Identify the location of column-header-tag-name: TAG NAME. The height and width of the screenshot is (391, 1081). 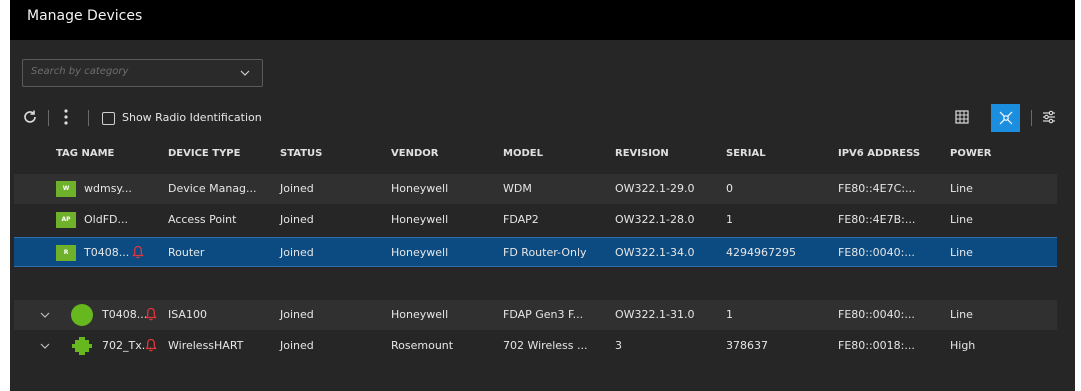
(85, 153).